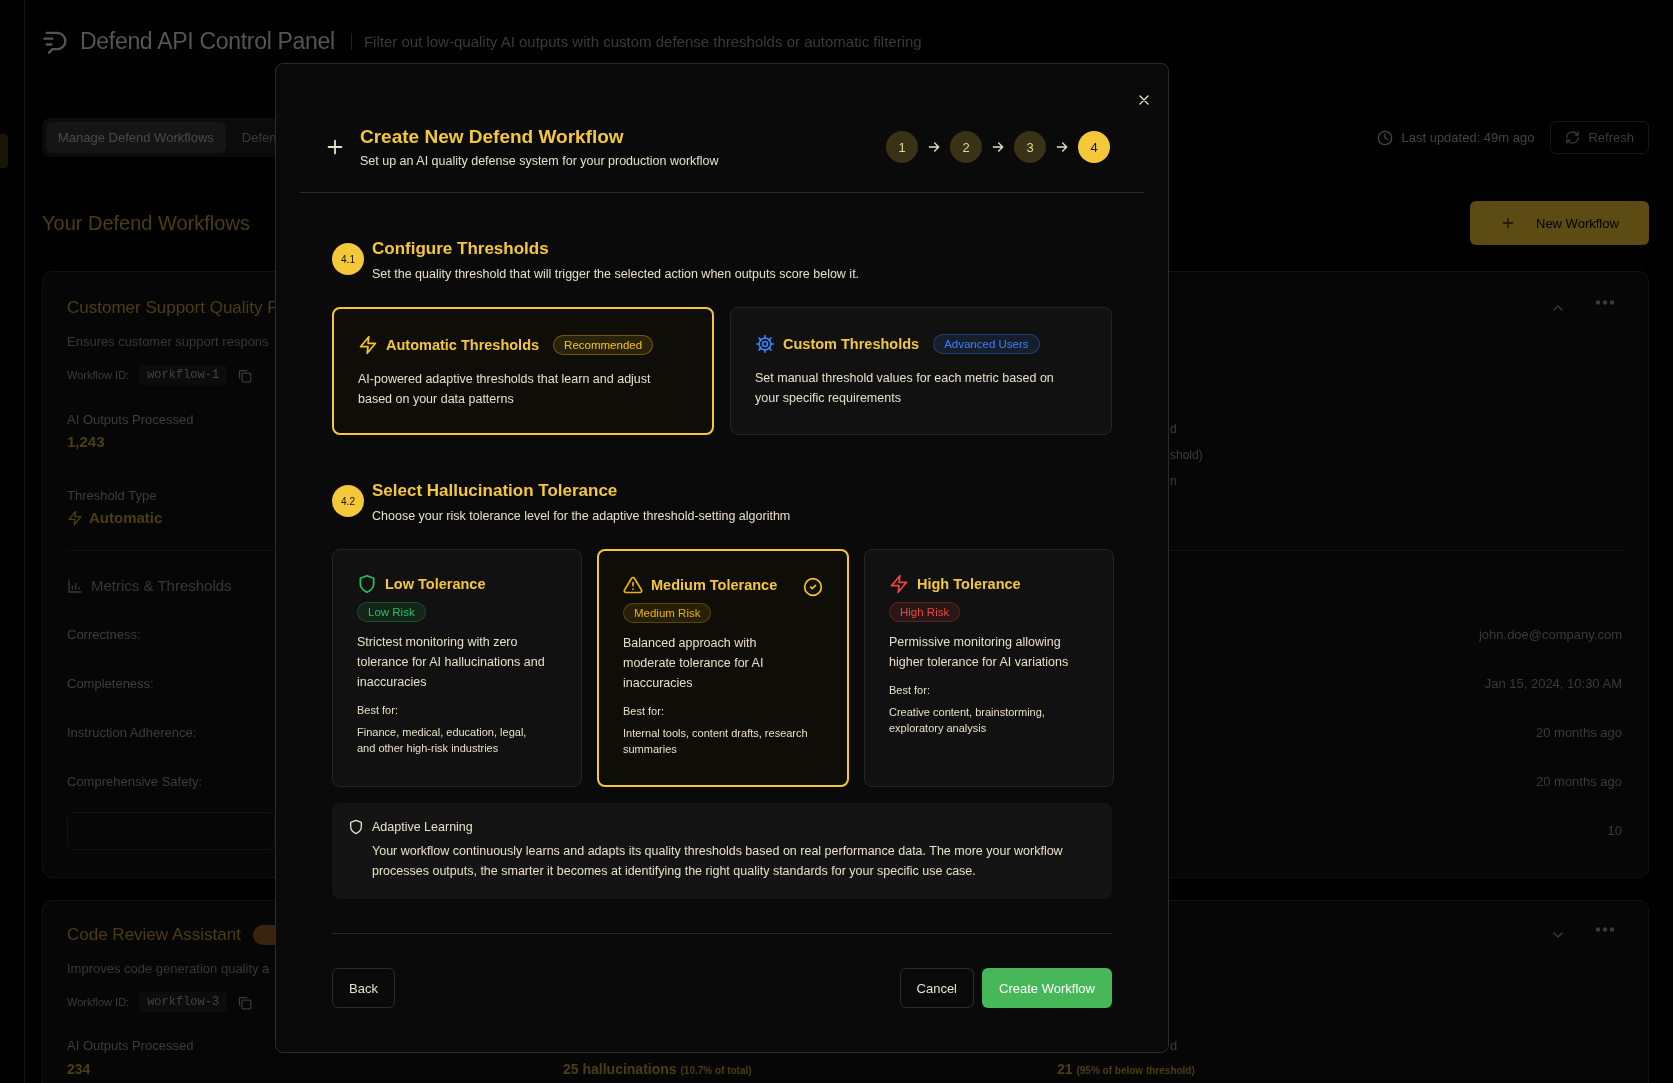  Describe the element at coordinates (966, 147) in the screenshot. I see `step-indicator: 2` at that location.